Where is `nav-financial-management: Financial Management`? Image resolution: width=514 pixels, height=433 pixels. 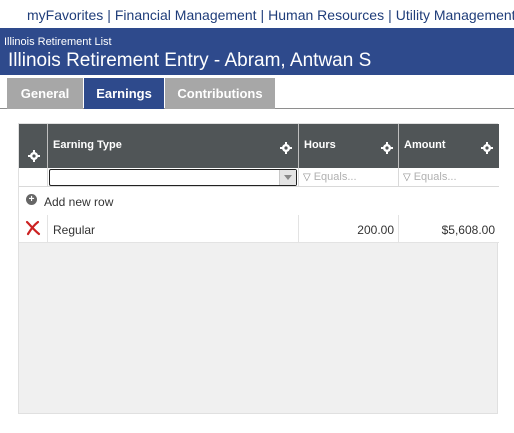
nav-financial-management: Financial Management is located at coordinates (186, 15).